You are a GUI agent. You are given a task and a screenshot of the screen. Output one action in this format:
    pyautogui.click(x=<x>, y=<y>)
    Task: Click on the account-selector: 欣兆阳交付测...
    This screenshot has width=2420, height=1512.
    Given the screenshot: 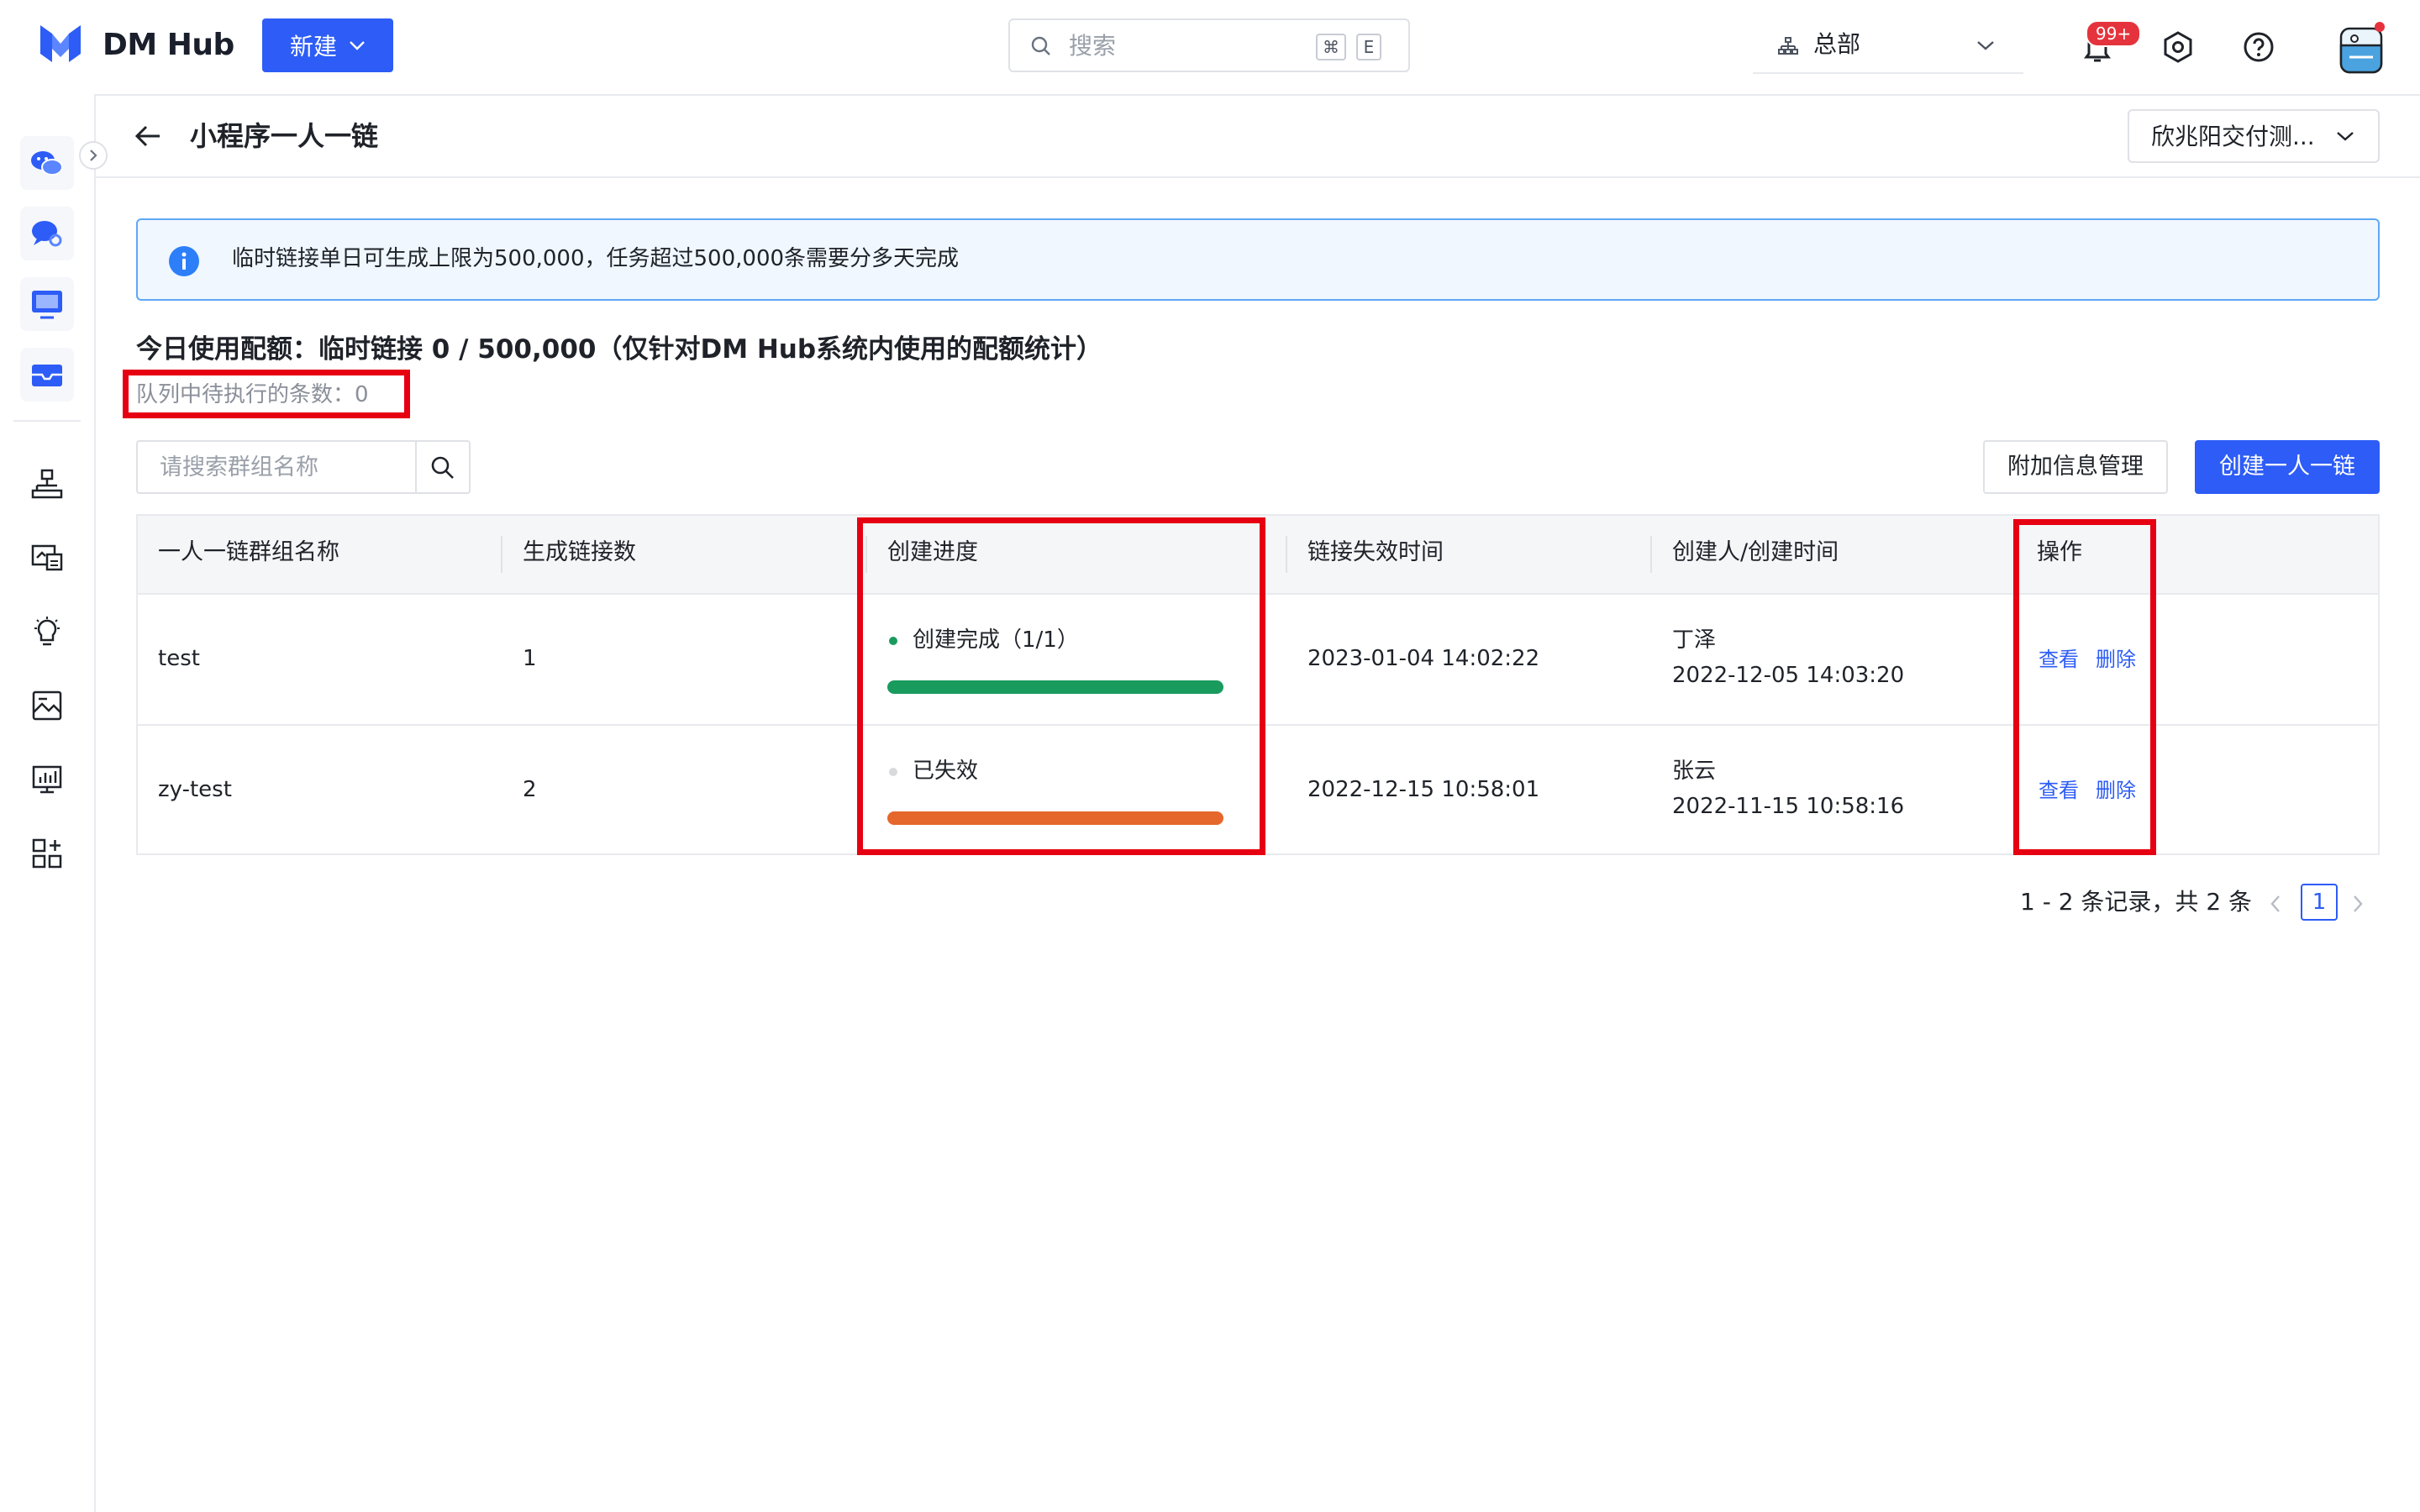 What is the action you would take?
    pyautogui.click(x=2254, y=136)
    